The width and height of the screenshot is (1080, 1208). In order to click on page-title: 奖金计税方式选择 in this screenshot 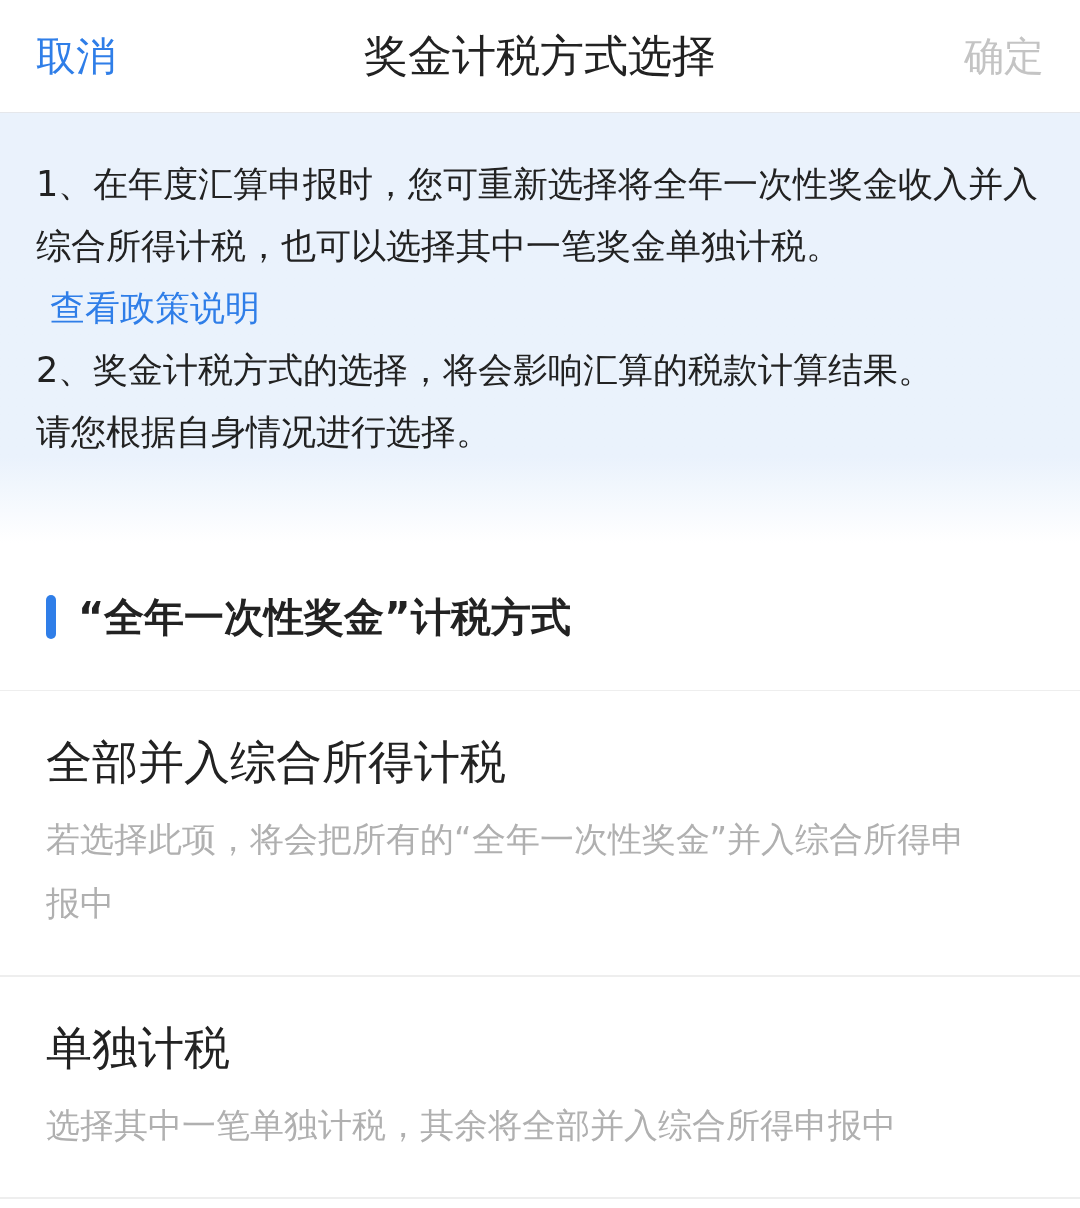, I will do `click(540, 56)`.